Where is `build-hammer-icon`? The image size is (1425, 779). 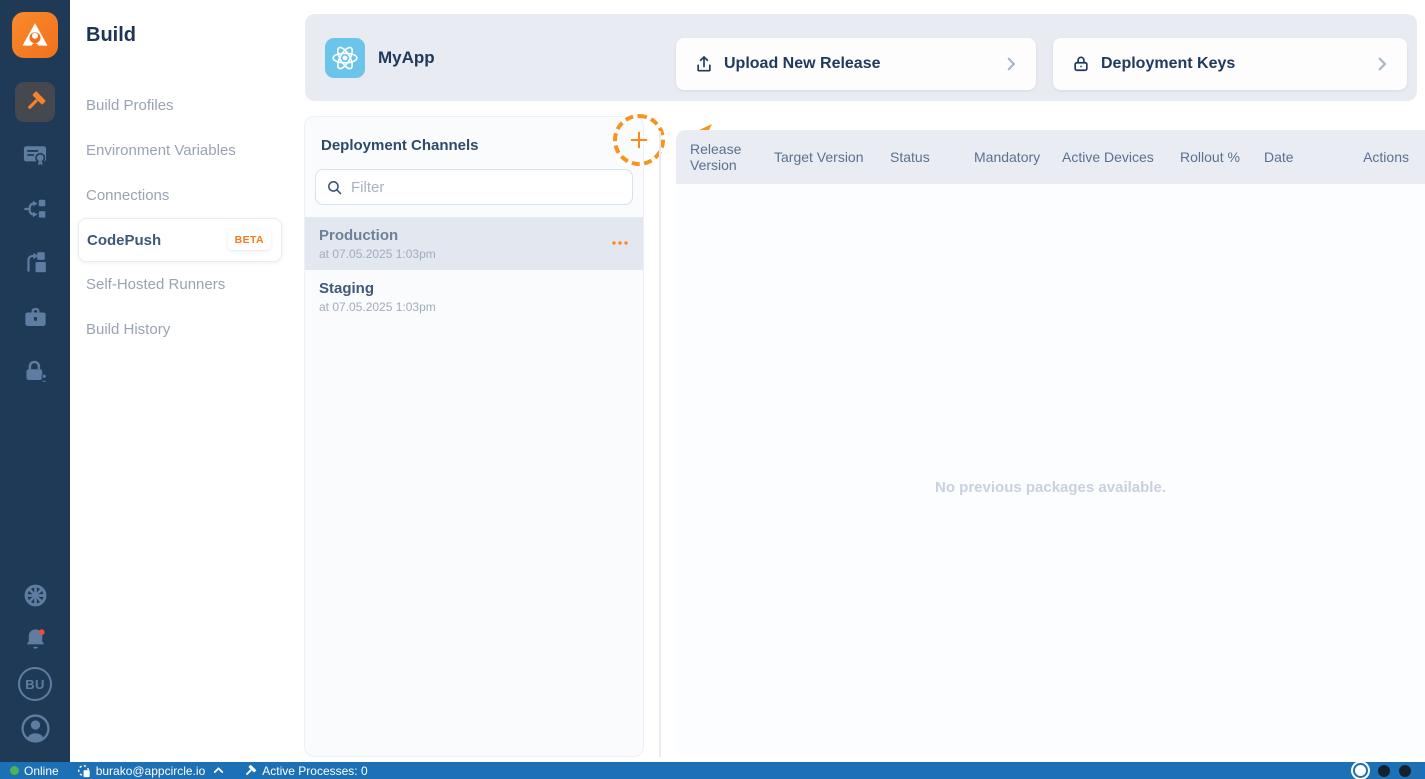
build-hammer-icon is located at coordinates (35, 102).